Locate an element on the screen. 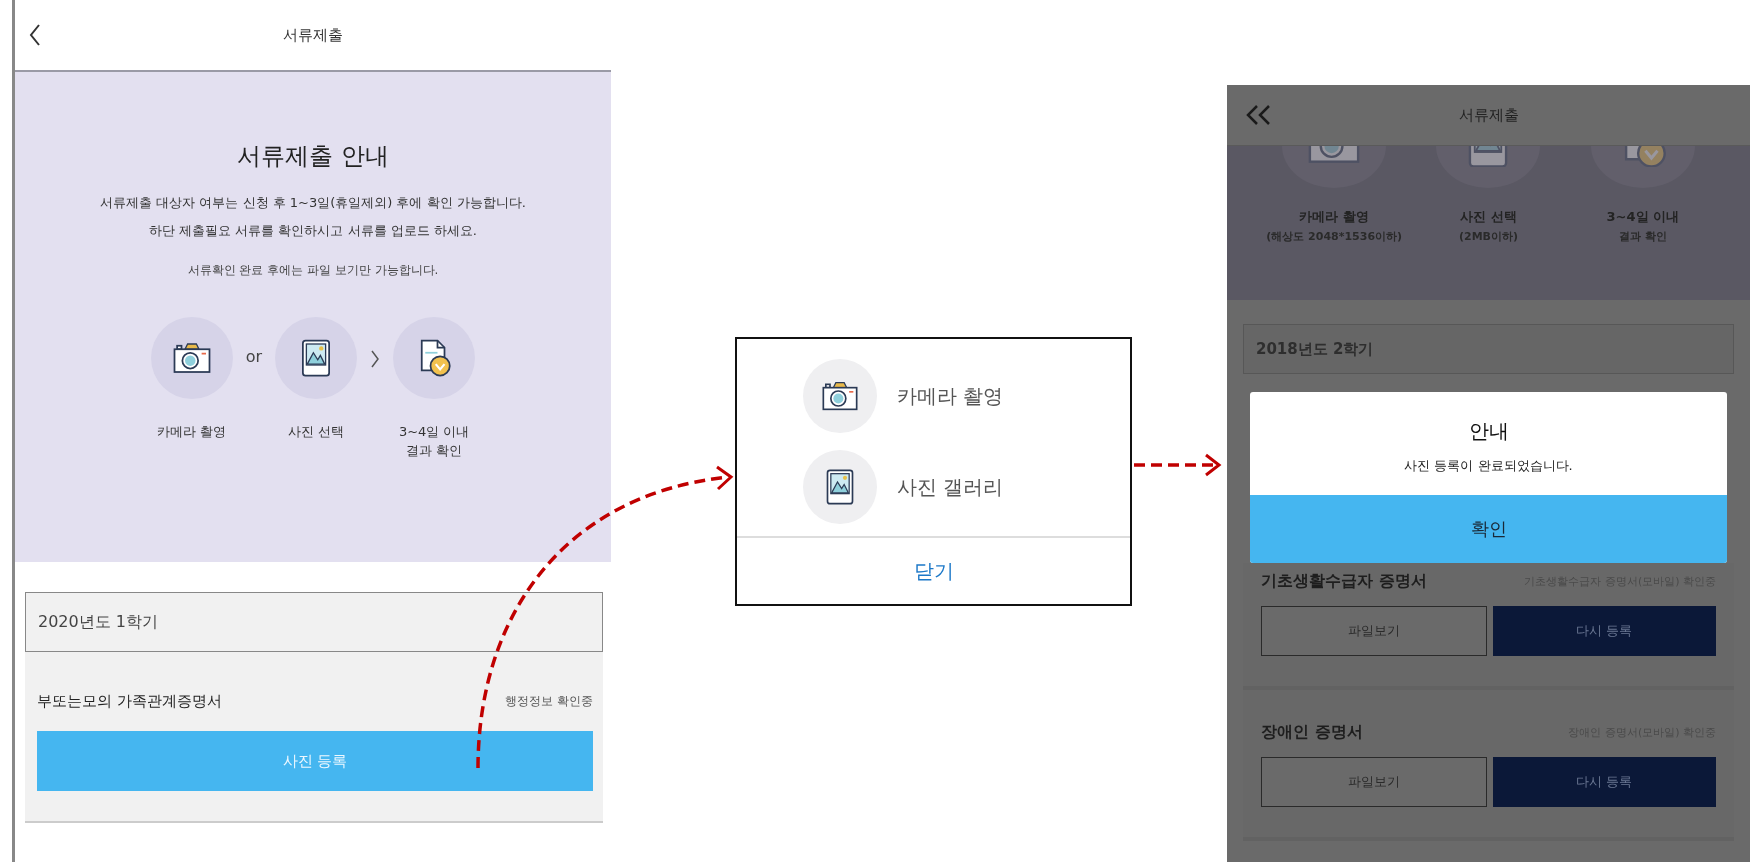 This screenshot has height=862, width=1751. chevron-right-icon is located at coordinates (375, 359).